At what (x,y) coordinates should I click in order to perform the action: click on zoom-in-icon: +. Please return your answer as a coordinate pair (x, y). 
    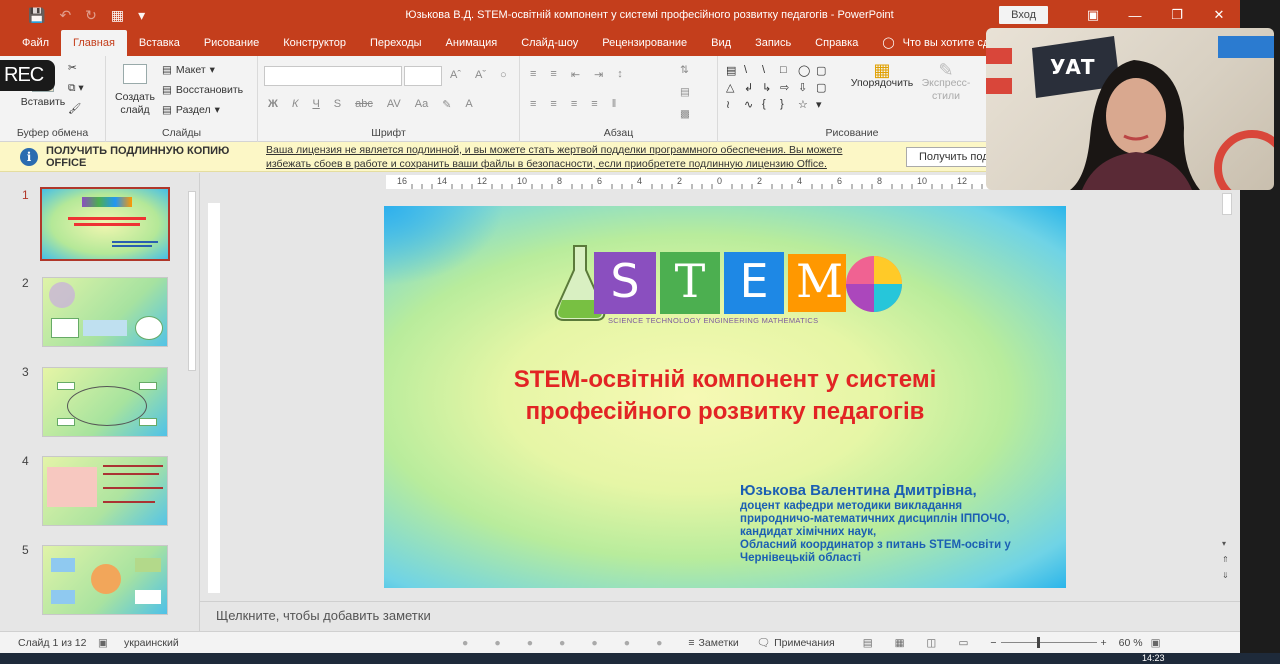
    Looking at the image, I should click on (1104, 643).